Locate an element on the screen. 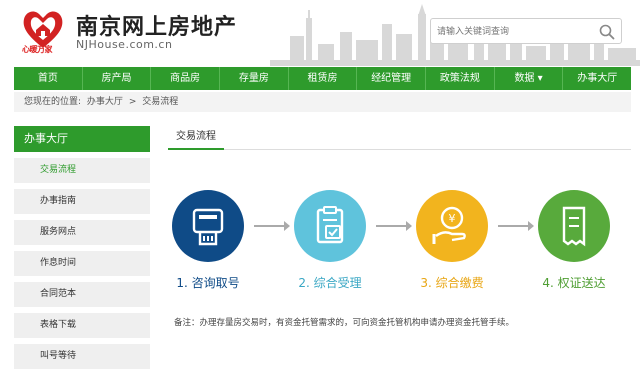 The width and height of the screenshot is (640, 369). nav-item-service-hall: 办事大厅 is located at coordinates (597, 78).